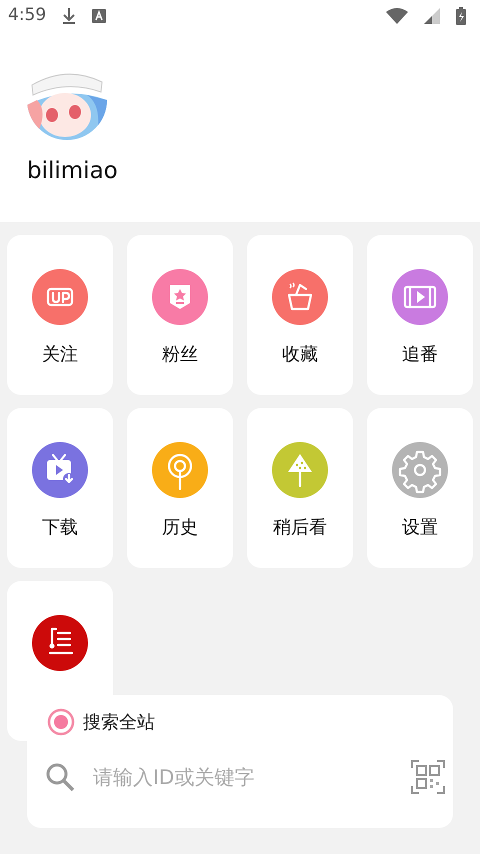  What do you see at coordinates (60, 643) in the screenshot?
I see `music-list-icon` at bounding box center [60, 643].